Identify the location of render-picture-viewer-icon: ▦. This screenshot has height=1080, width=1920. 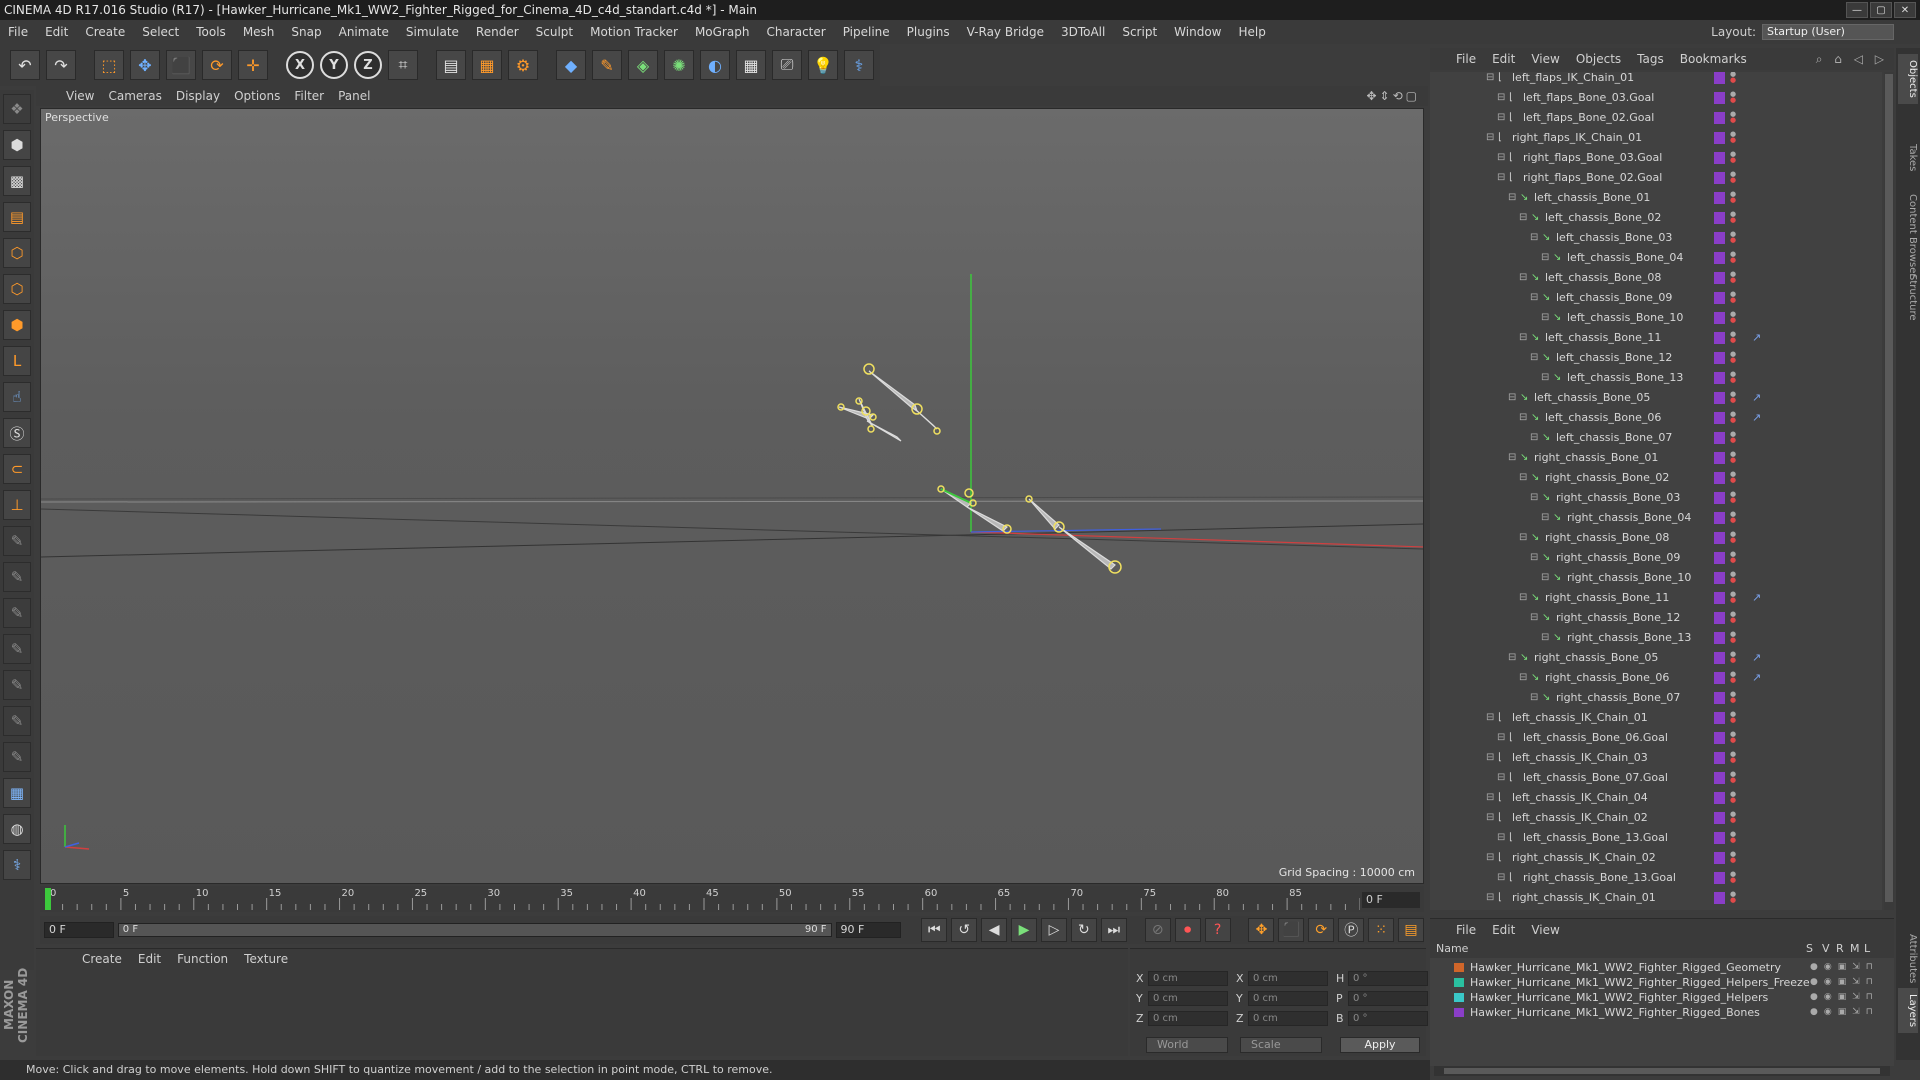
(487, 65).